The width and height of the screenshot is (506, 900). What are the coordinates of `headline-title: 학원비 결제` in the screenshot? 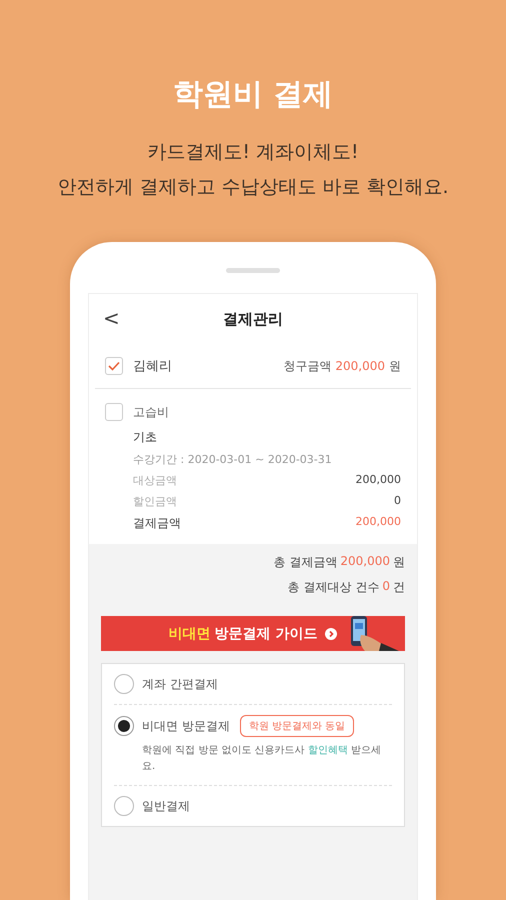 It's located at (253, 95).